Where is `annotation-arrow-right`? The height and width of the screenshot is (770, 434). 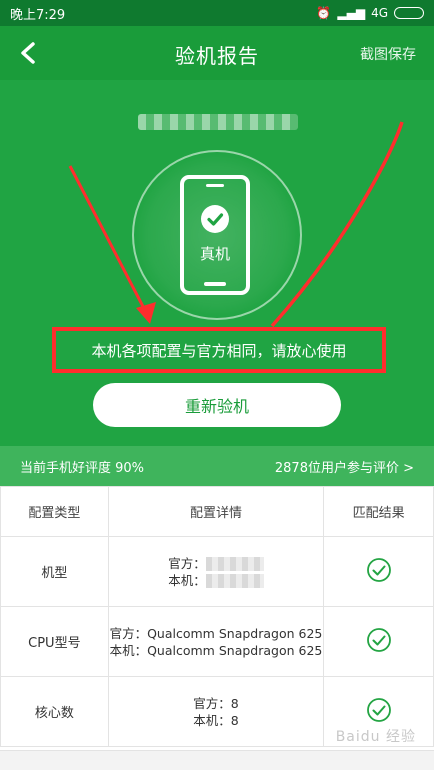
annotation-arrow-right is located at coordinates (337, 224).